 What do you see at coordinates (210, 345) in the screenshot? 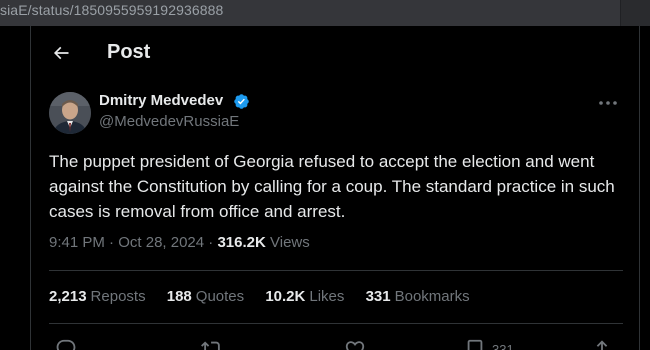
I see `repost-icon` at bounding box center [210, 345].